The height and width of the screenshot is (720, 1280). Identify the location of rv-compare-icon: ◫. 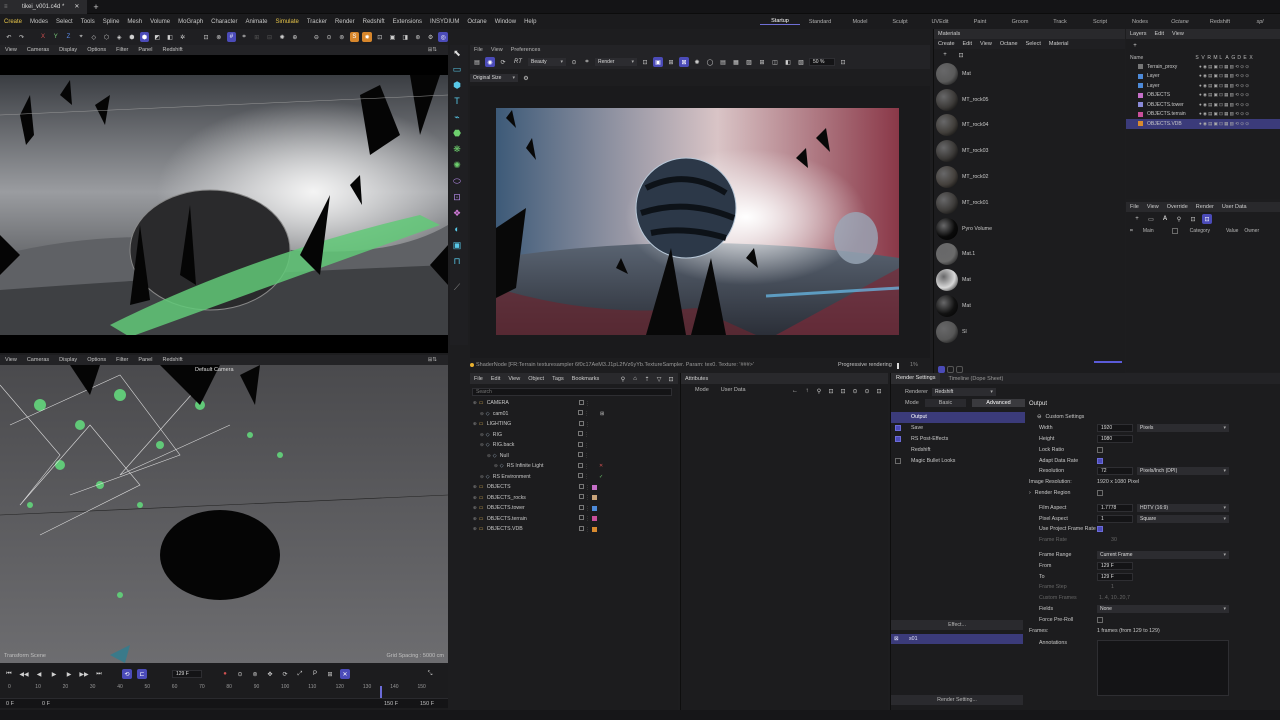
(775, 62).